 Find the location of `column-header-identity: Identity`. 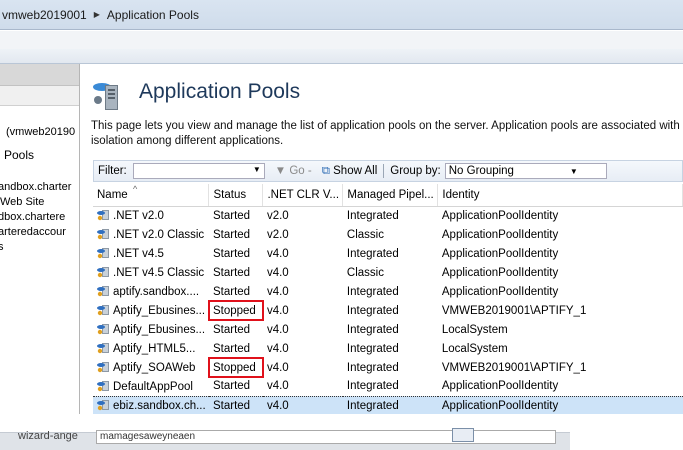

column-header-identity: Identity is located at coordinates (560, 195).